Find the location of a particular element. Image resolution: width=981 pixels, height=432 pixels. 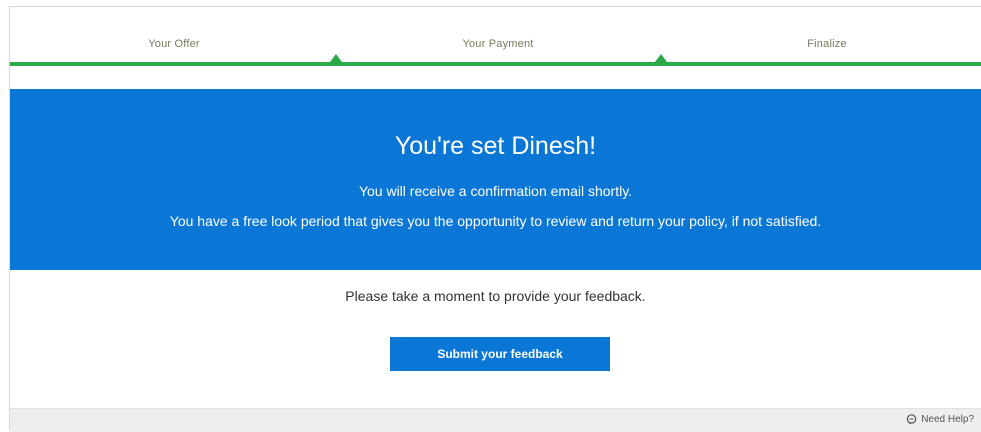

step-finalize: Finalize is located at coordinates (827, 44).